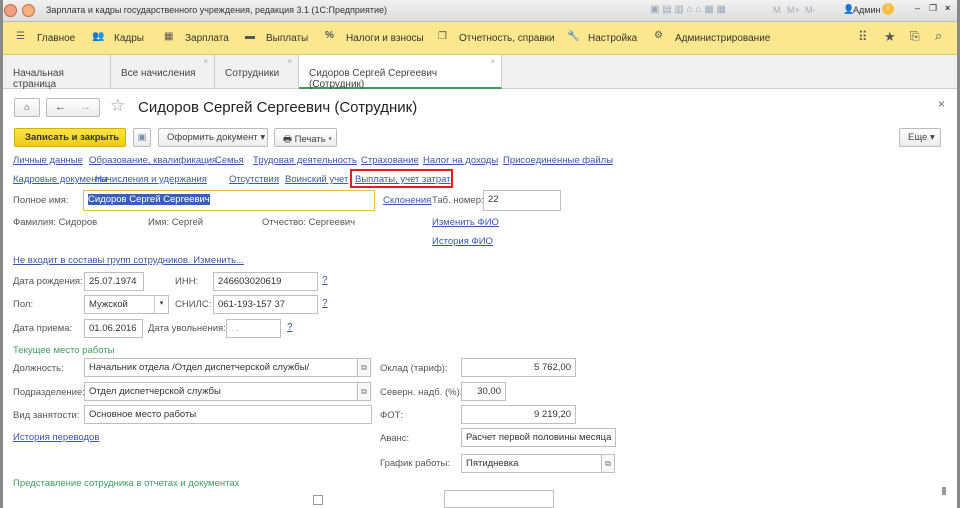 Image resolution: width=960 pixels, height=508 pixels. I want to click on toolbar-icons: ▣ ▤ ▥ ⌂ ⌂ ▦ ▦, so click(688, 9).